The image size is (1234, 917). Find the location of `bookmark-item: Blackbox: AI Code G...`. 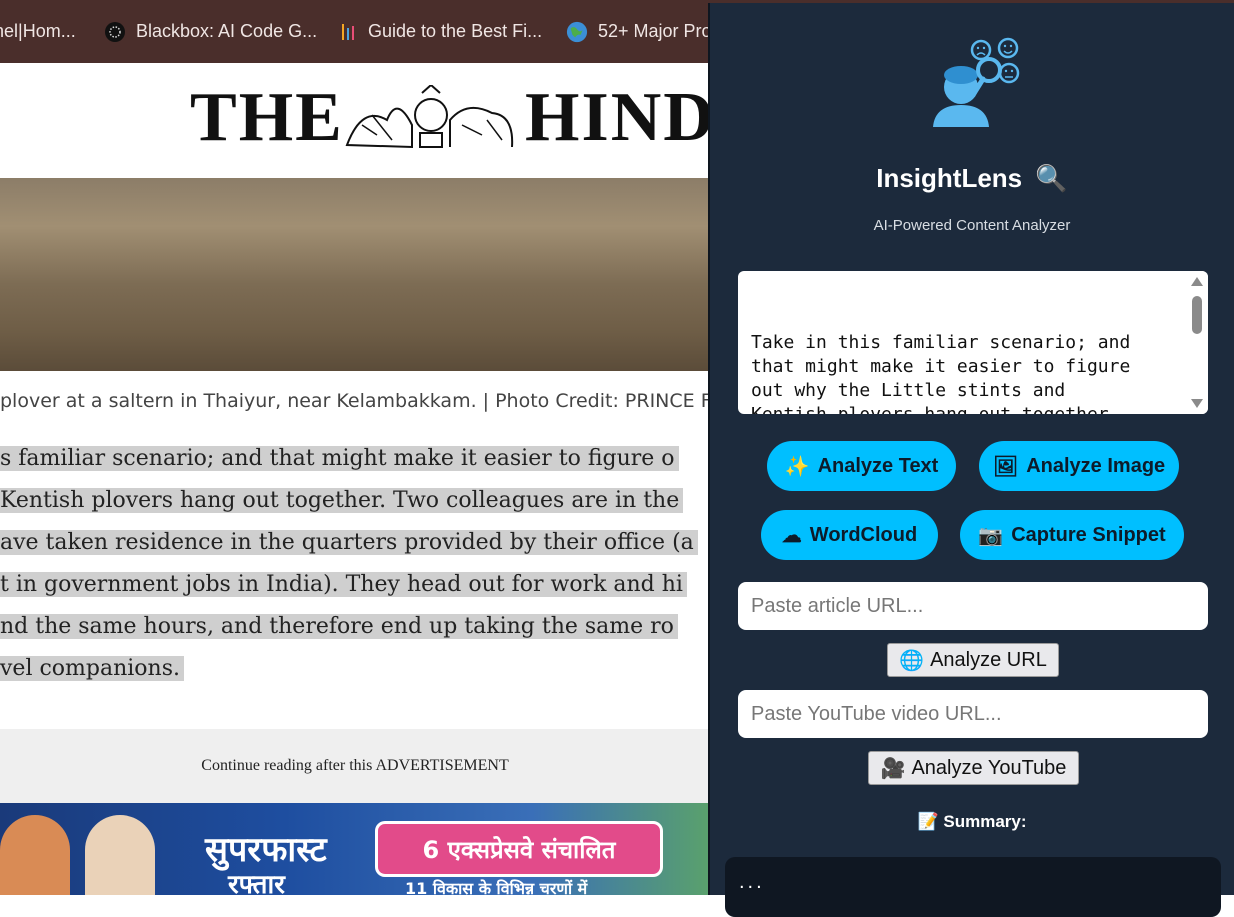

bookmark-item: Blackbox: AI Code G... is located at coordinates (210, 31).